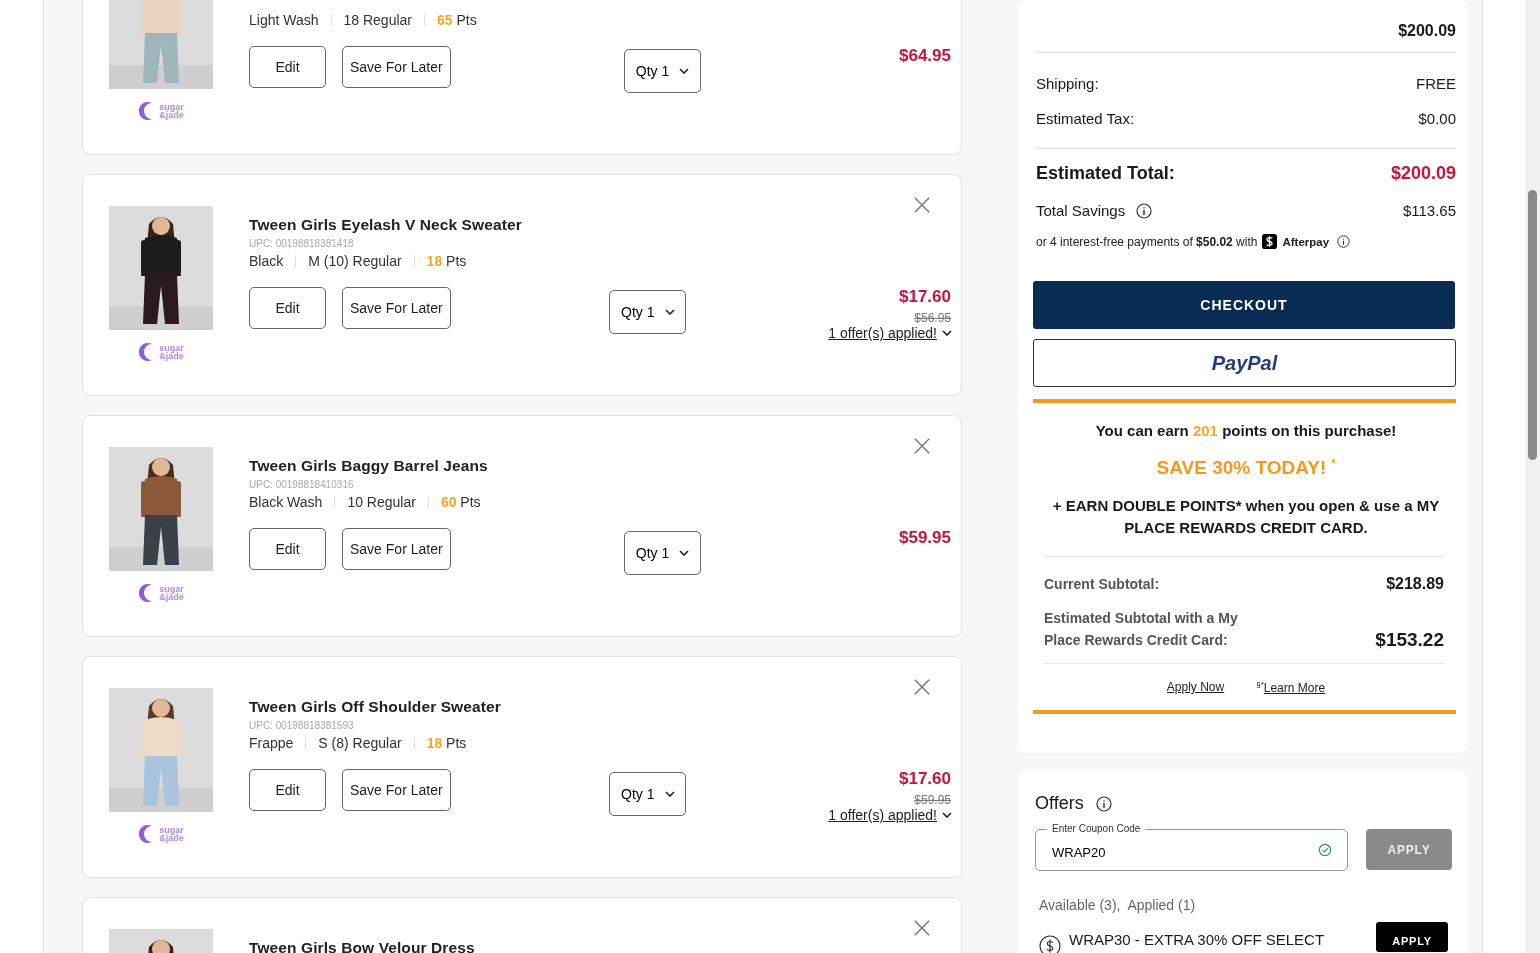 The height and width of the screenshot is (953, 1540). Describe the element at coordinates (1102, 584) in the screenshot. I see `current-subtotal-label: Current Subtotal:` at that location.